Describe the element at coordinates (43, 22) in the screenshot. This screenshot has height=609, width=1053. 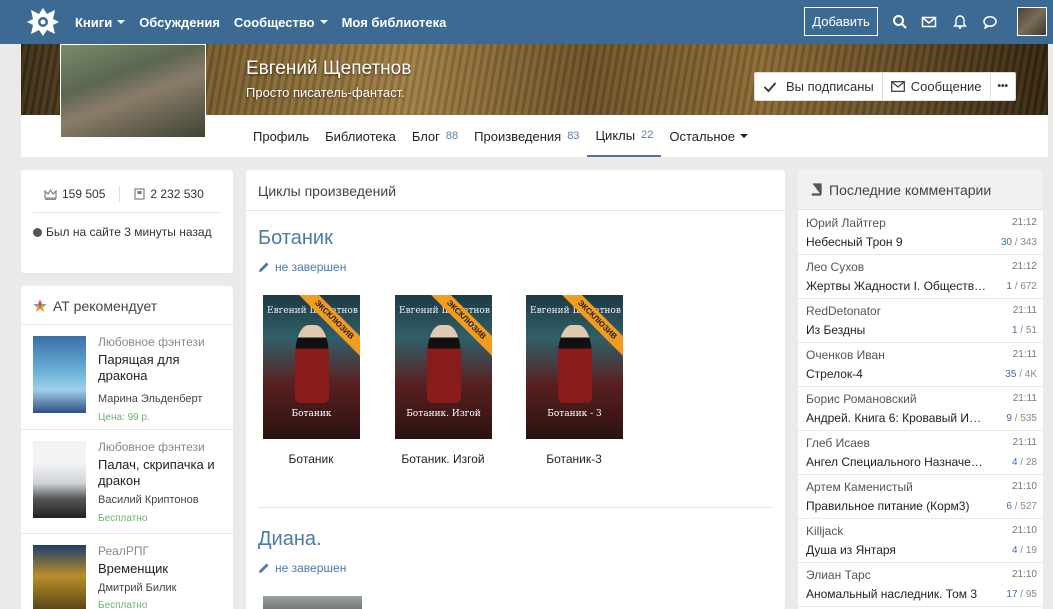
I see `site-logo-icon` at that location.